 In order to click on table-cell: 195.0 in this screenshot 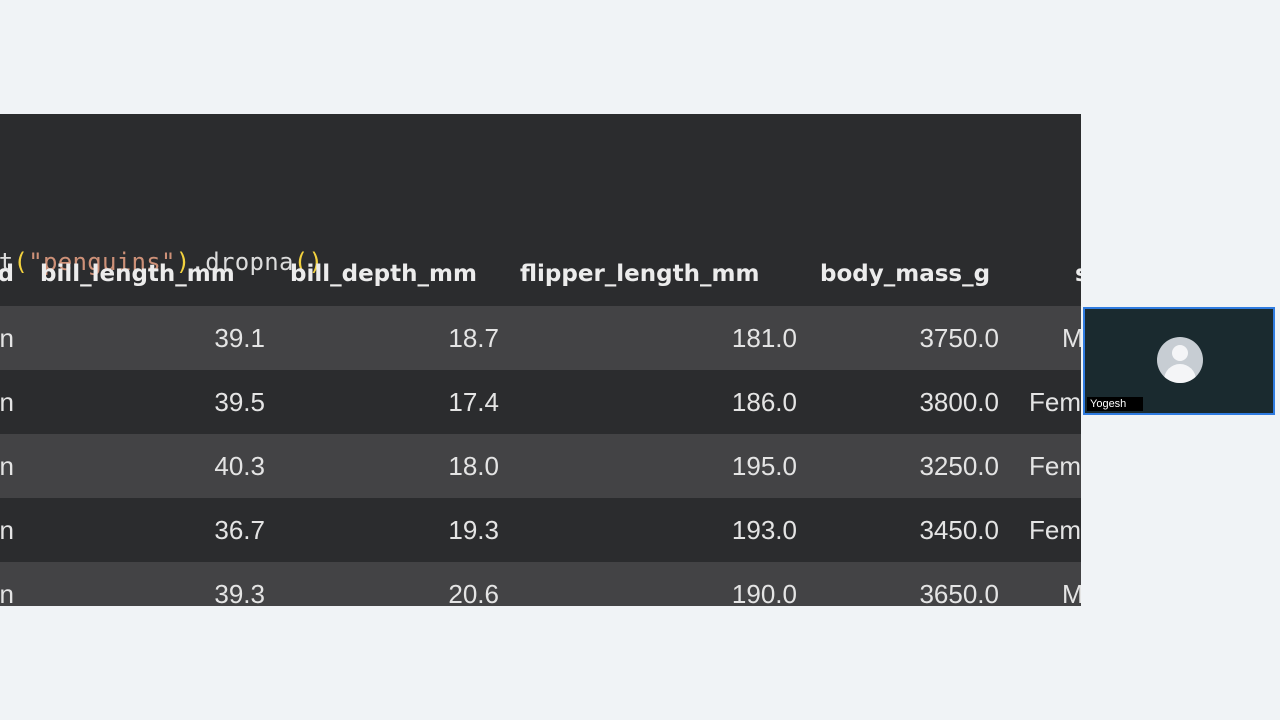, I will do `click(764, 466)`.